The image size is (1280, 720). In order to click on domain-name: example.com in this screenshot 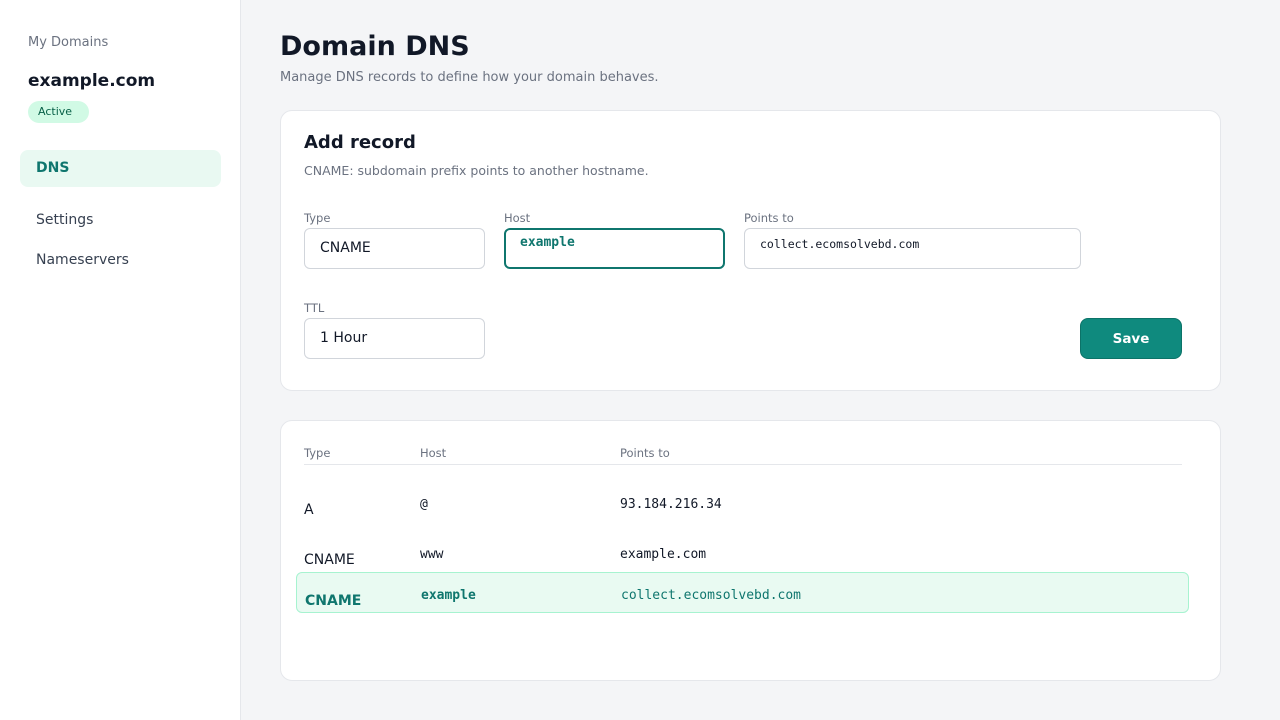, I will do `click(92, 81)`.